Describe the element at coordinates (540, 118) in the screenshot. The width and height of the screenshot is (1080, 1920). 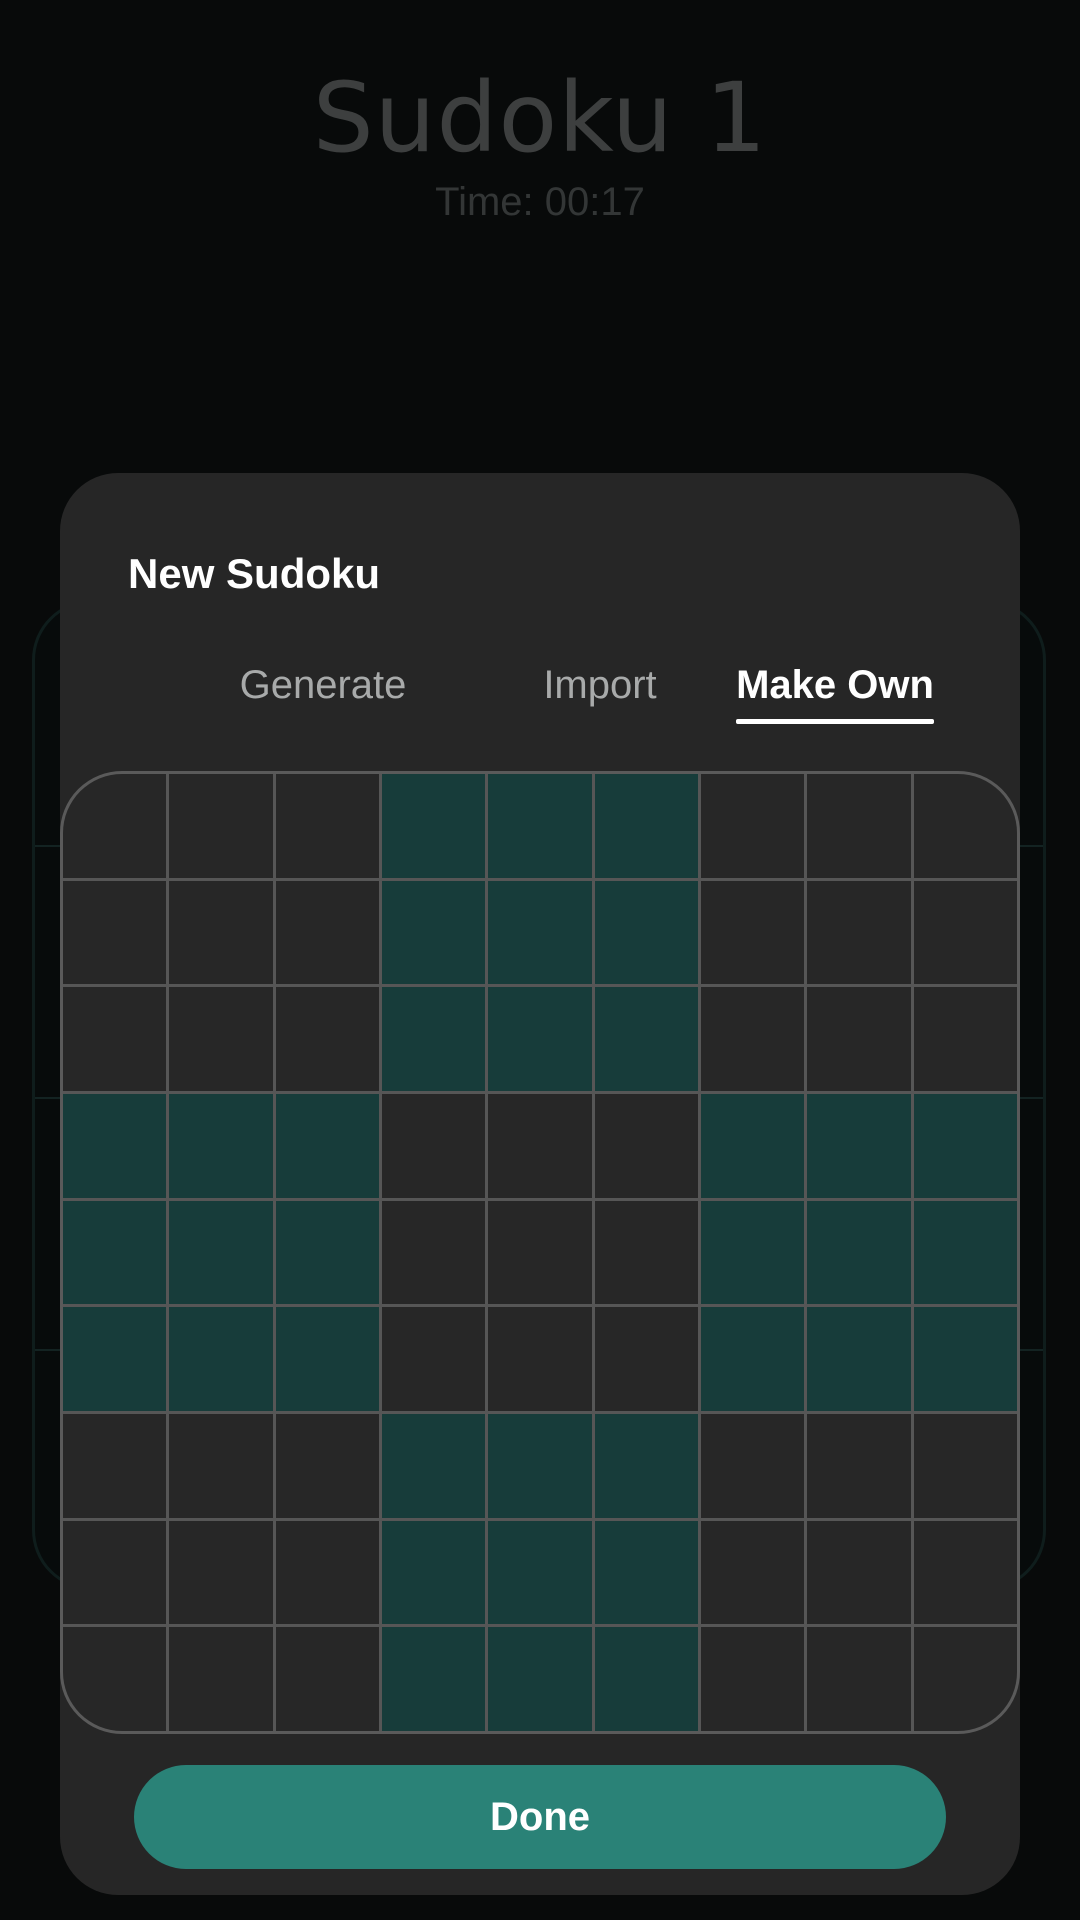
I see `background-title: Sudoku 1` at that location.